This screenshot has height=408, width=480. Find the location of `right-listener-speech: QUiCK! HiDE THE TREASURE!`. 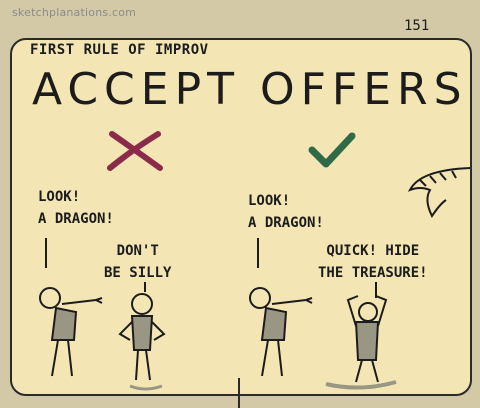

right-listener-speech: QUiCK! HiDE THE TREASURE! is located at coordinates (373, 262).